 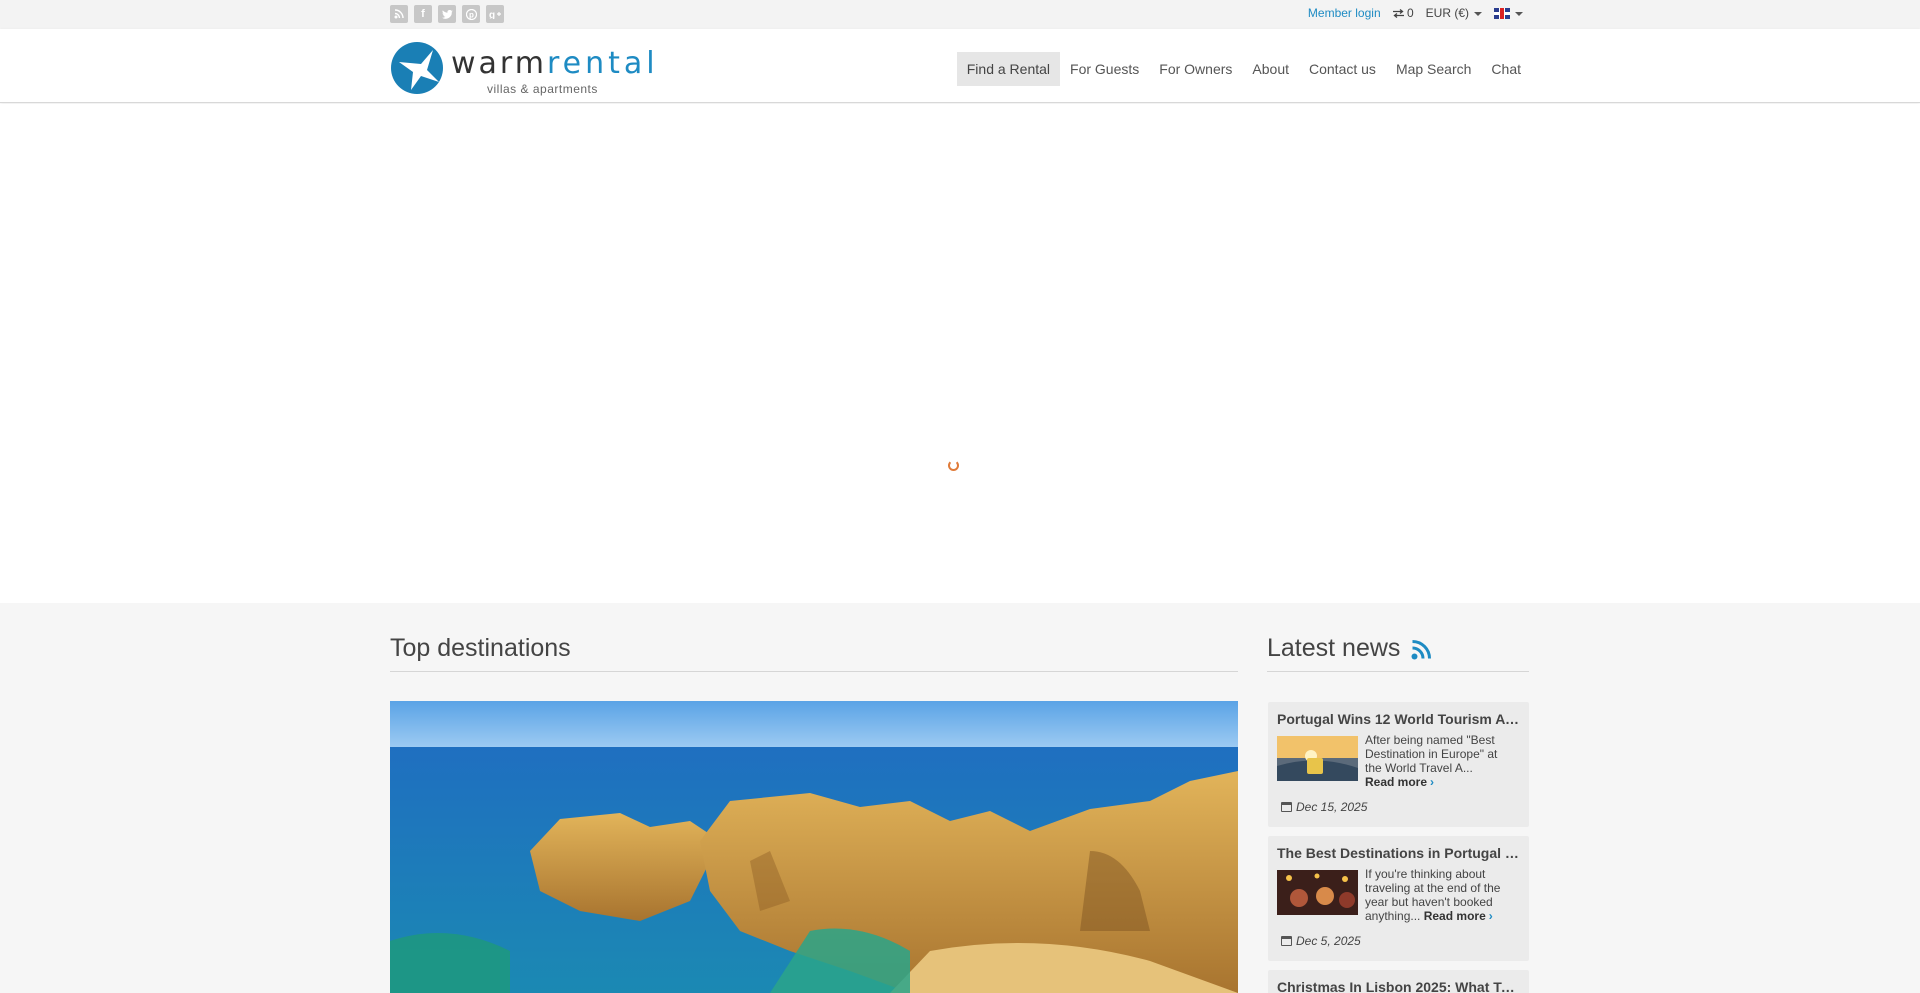 I want to click on nav-find-a-rental: Find a Rental, so click(x=1008, y=69).